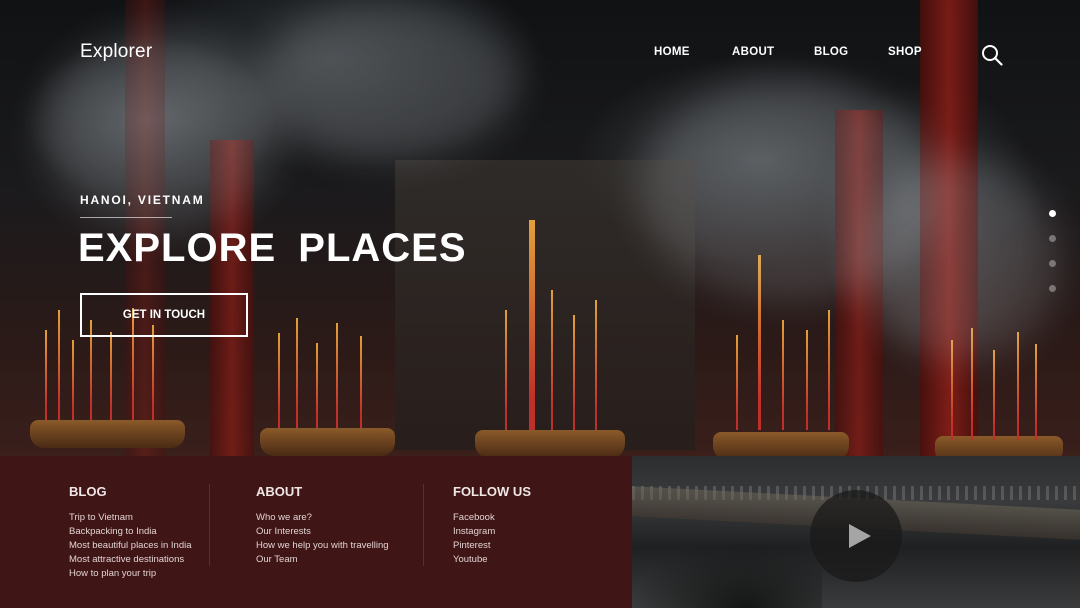  Describe the element at coordinates (322, 518) in the screenshot. I see `footer-link: Who we are?` at that location.